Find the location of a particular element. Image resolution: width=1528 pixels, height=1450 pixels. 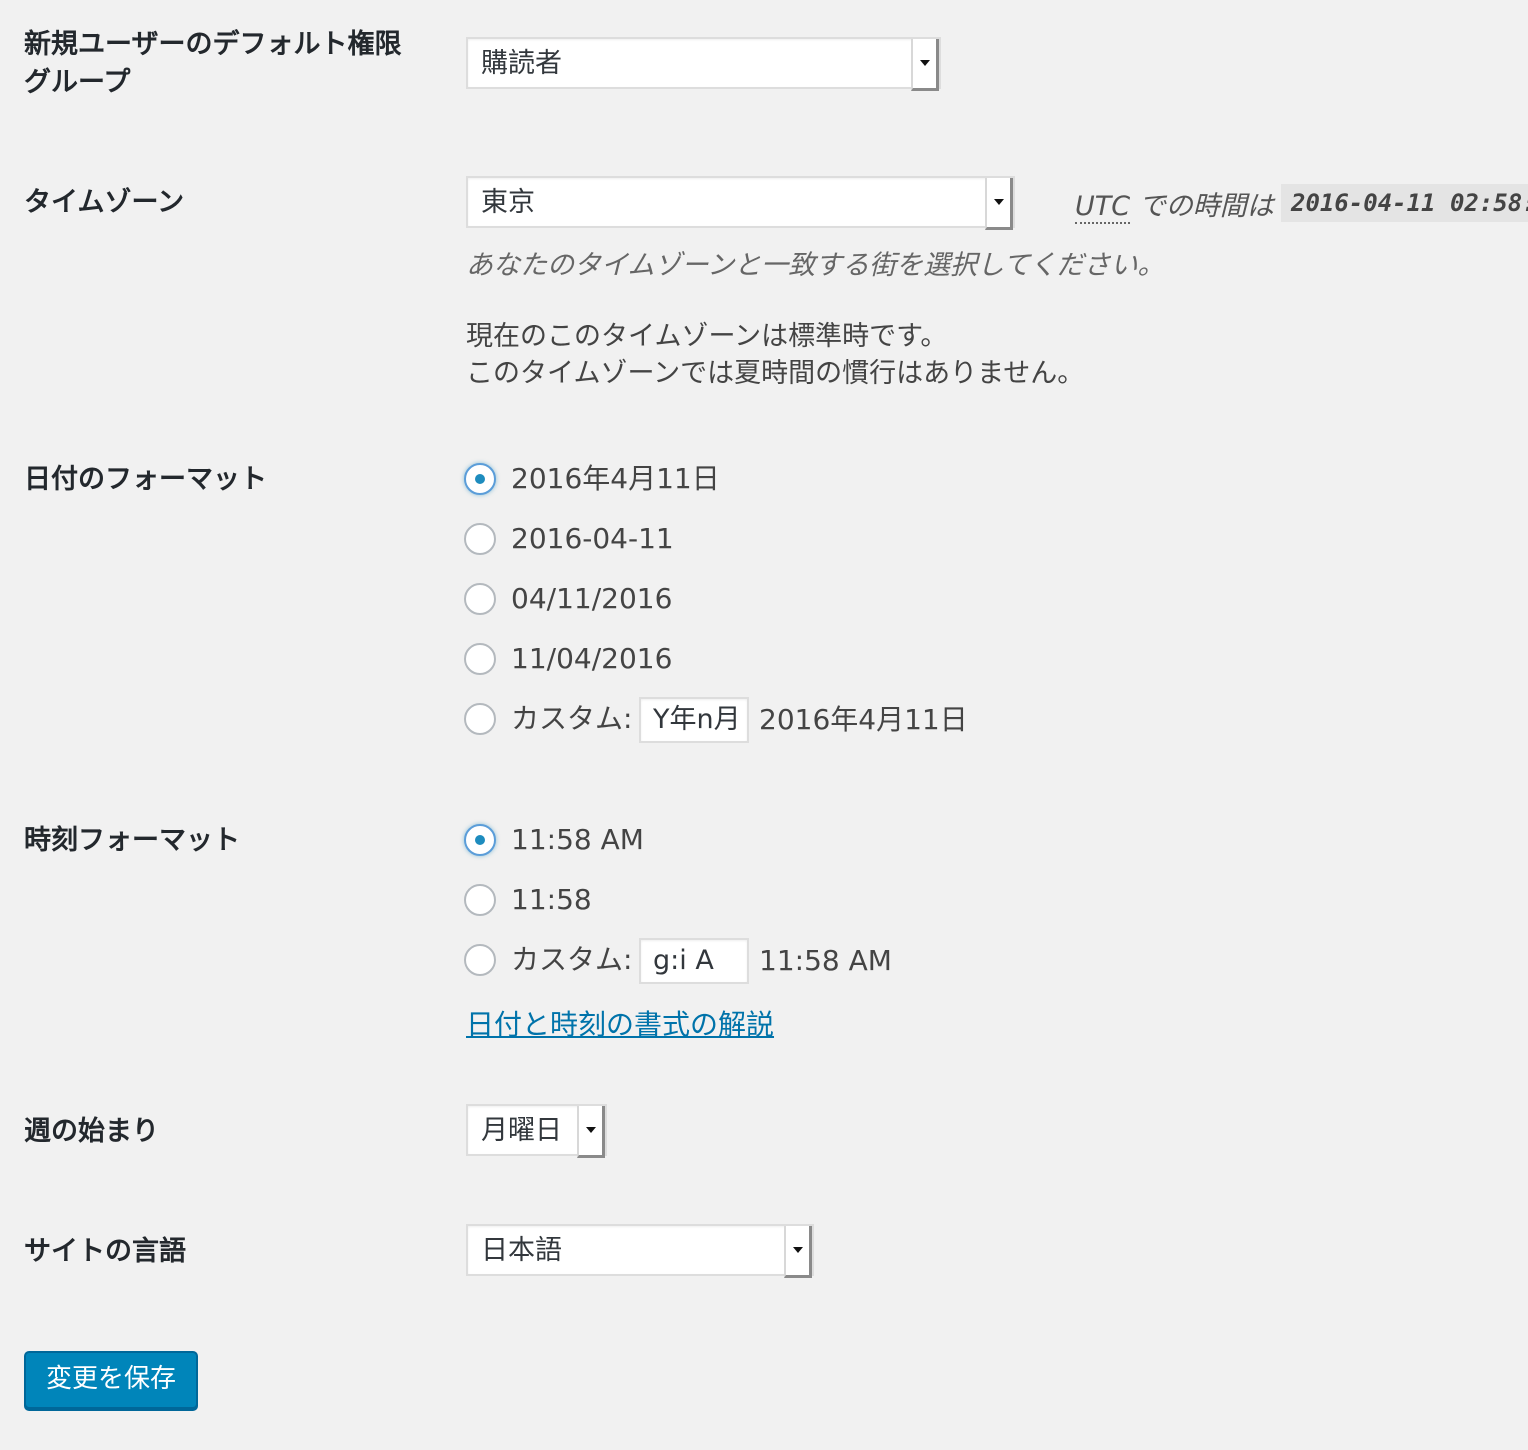

site-language-select: 日本語 is located at coordinates (640, 1251).